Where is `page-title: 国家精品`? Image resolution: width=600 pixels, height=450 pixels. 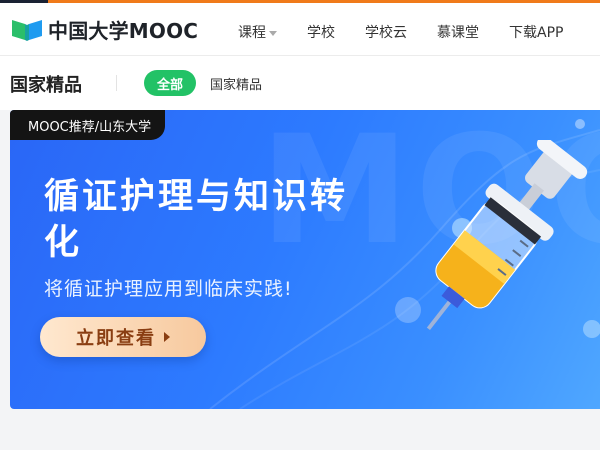
page-title: 国家精品 is located at coordinates (46, 85).